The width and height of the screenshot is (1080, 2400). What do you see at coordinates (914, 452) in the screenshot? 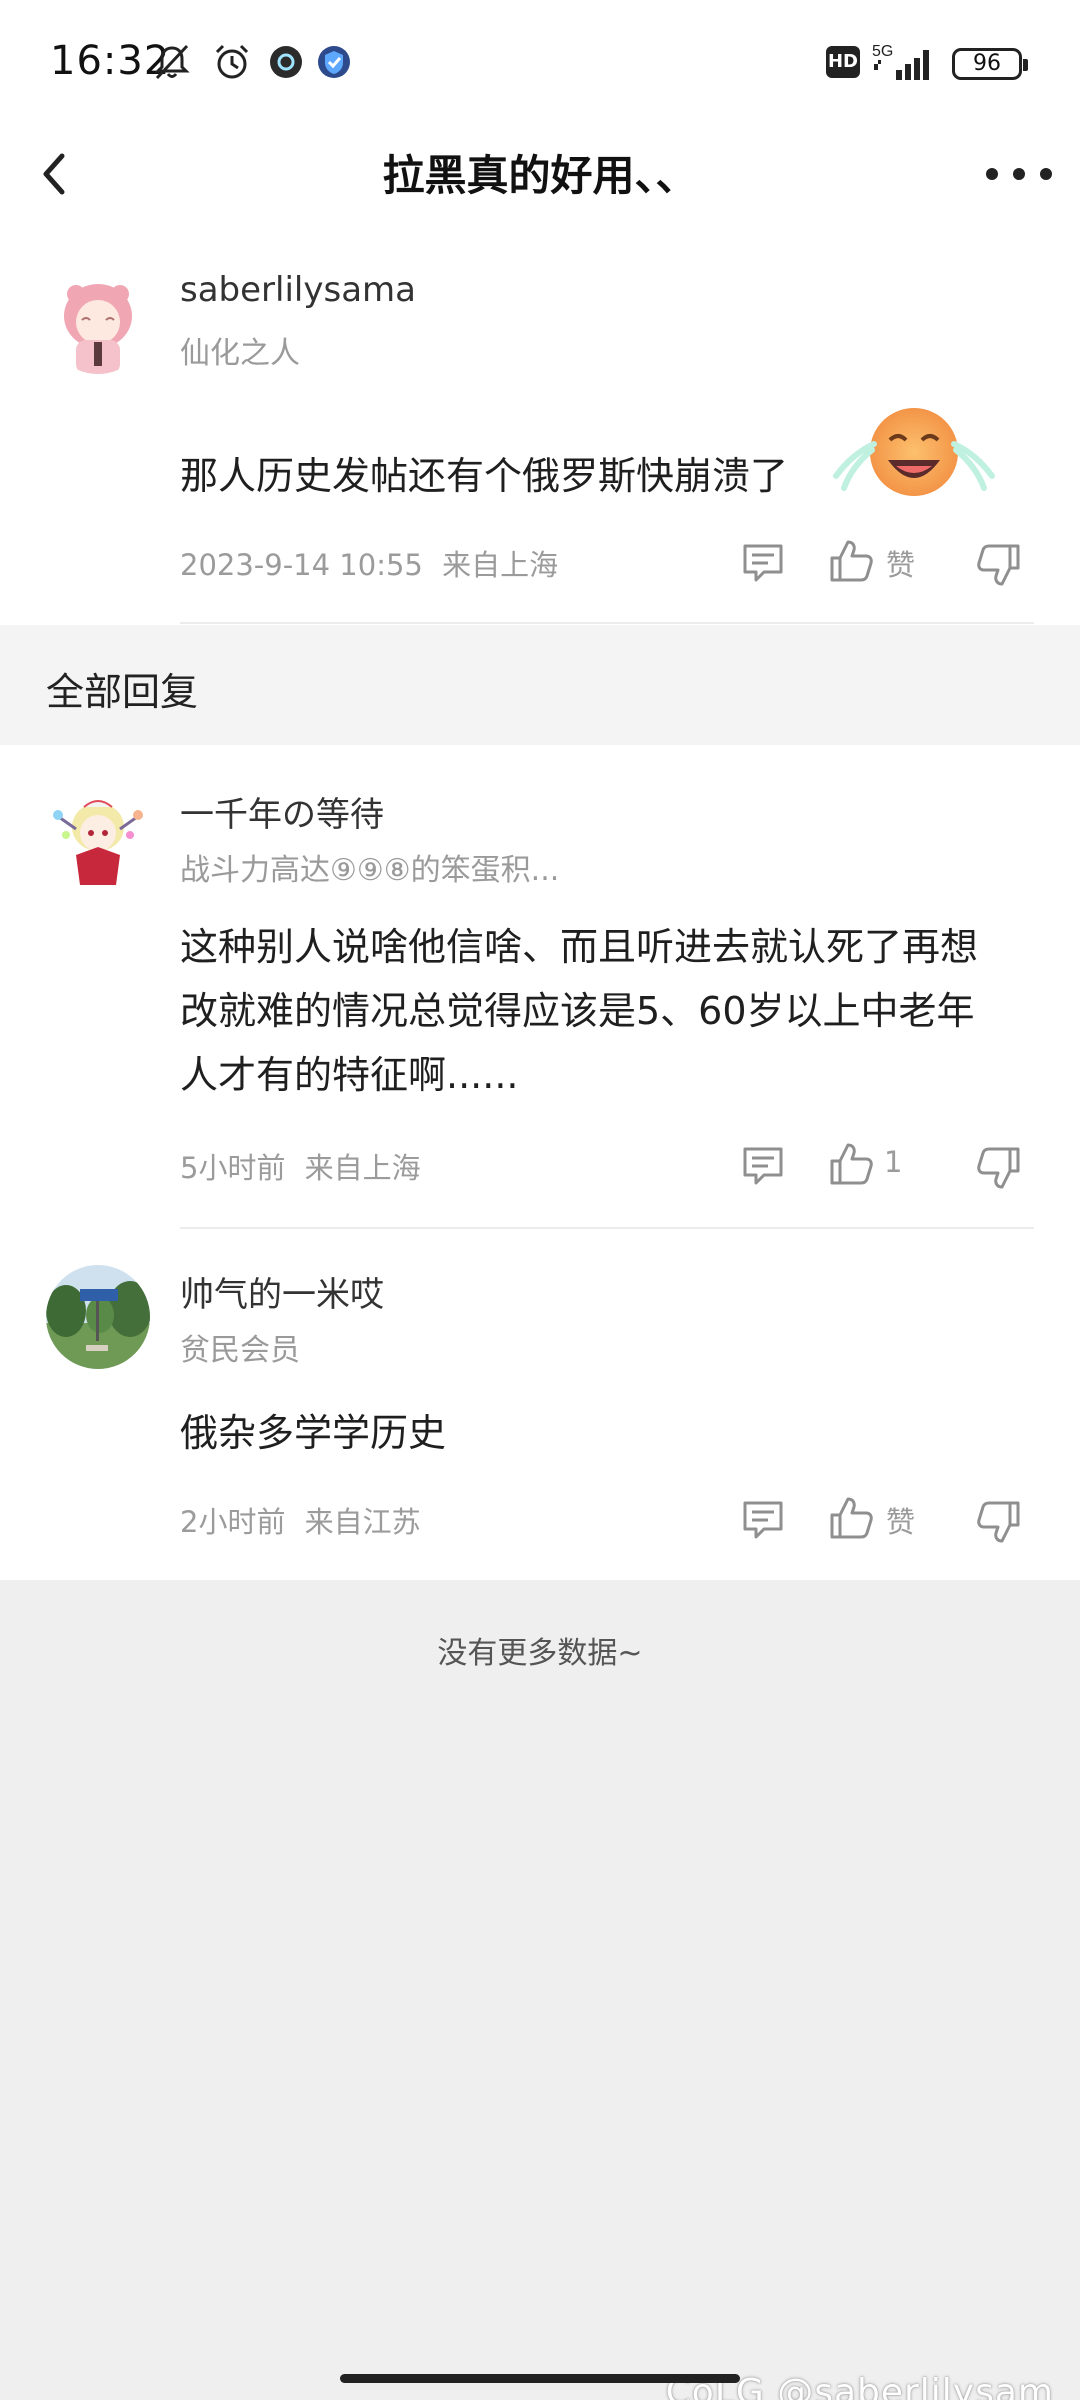
I see `crying-laugh-emoji` at bounding box center [914, 452].